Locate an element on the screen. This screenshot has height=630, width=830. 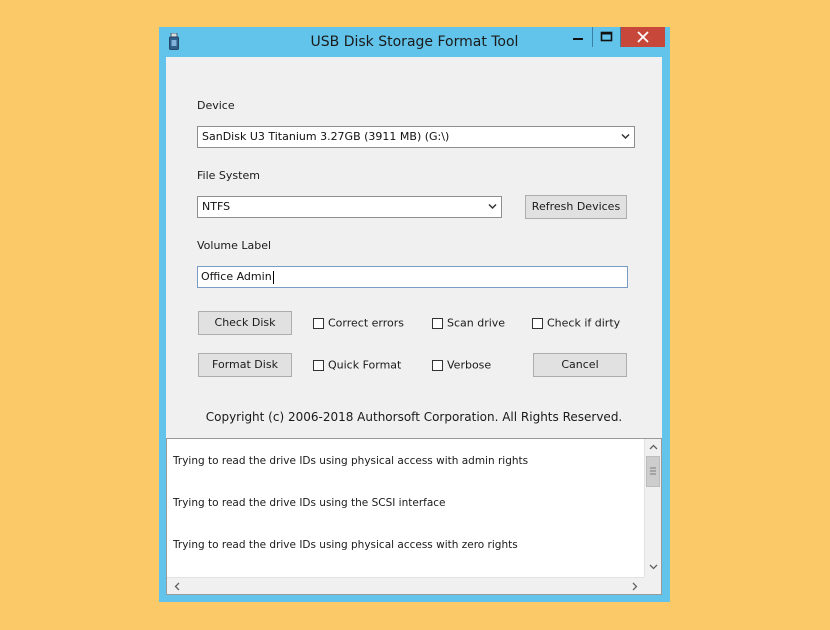
minimize-icon is located at coordinates (578, 39).